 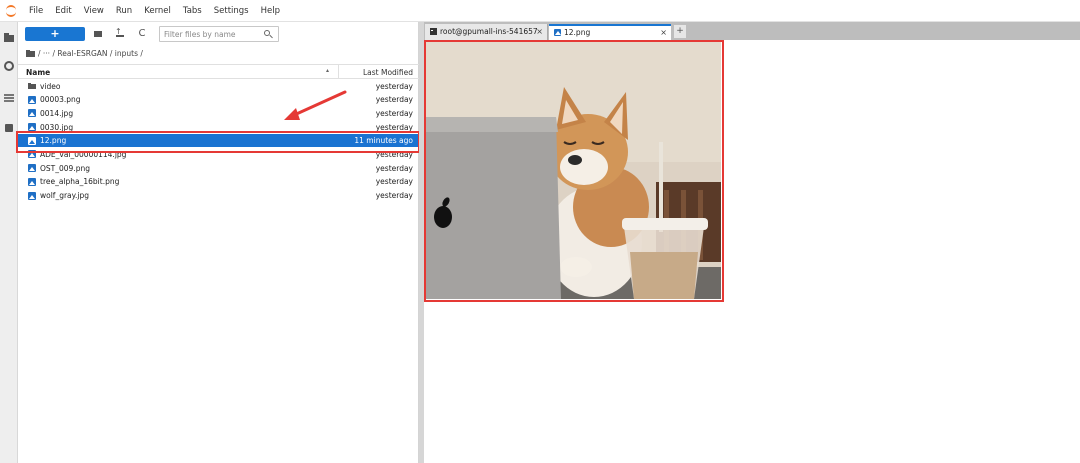 I want to click on file-name: tree_alpha_16bit.png, so click(x=80, y=182).